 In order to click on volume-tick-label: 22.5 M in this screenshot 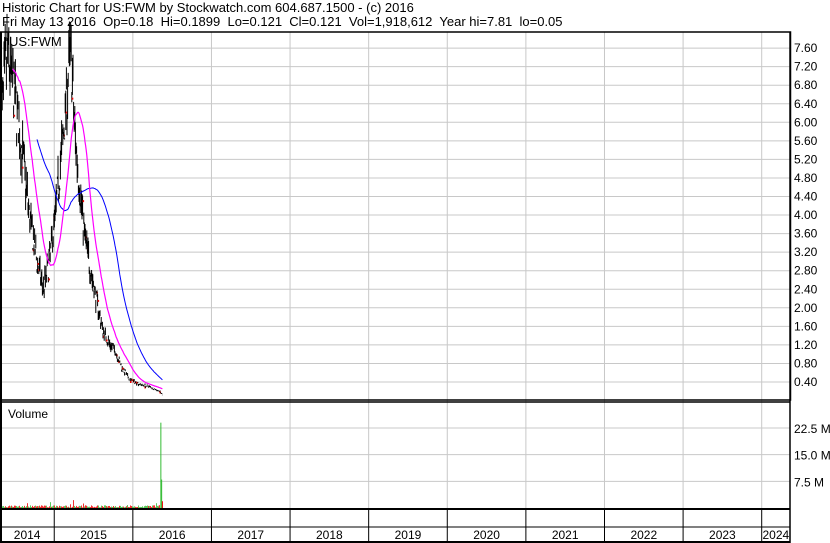, I will do `click(812, 429)`.